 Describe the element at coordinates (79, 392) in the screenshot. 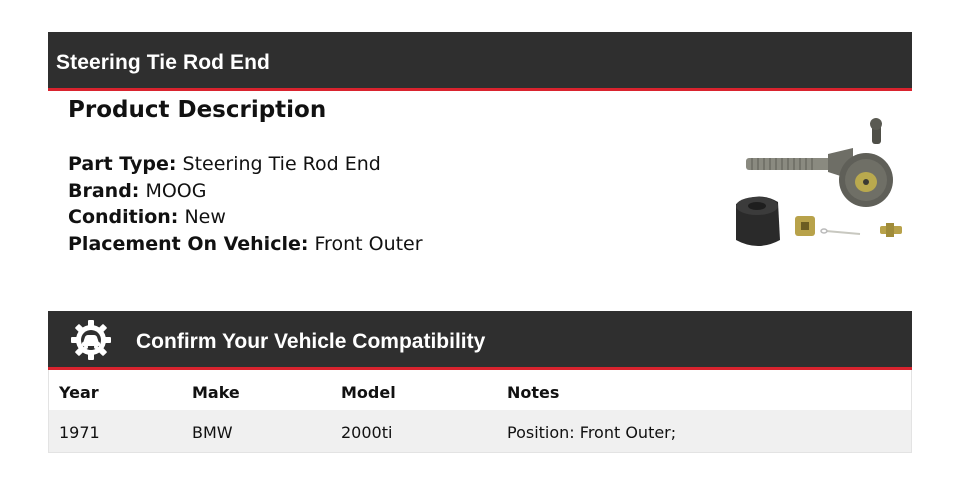

I see `column-header-year: Year` at that location.